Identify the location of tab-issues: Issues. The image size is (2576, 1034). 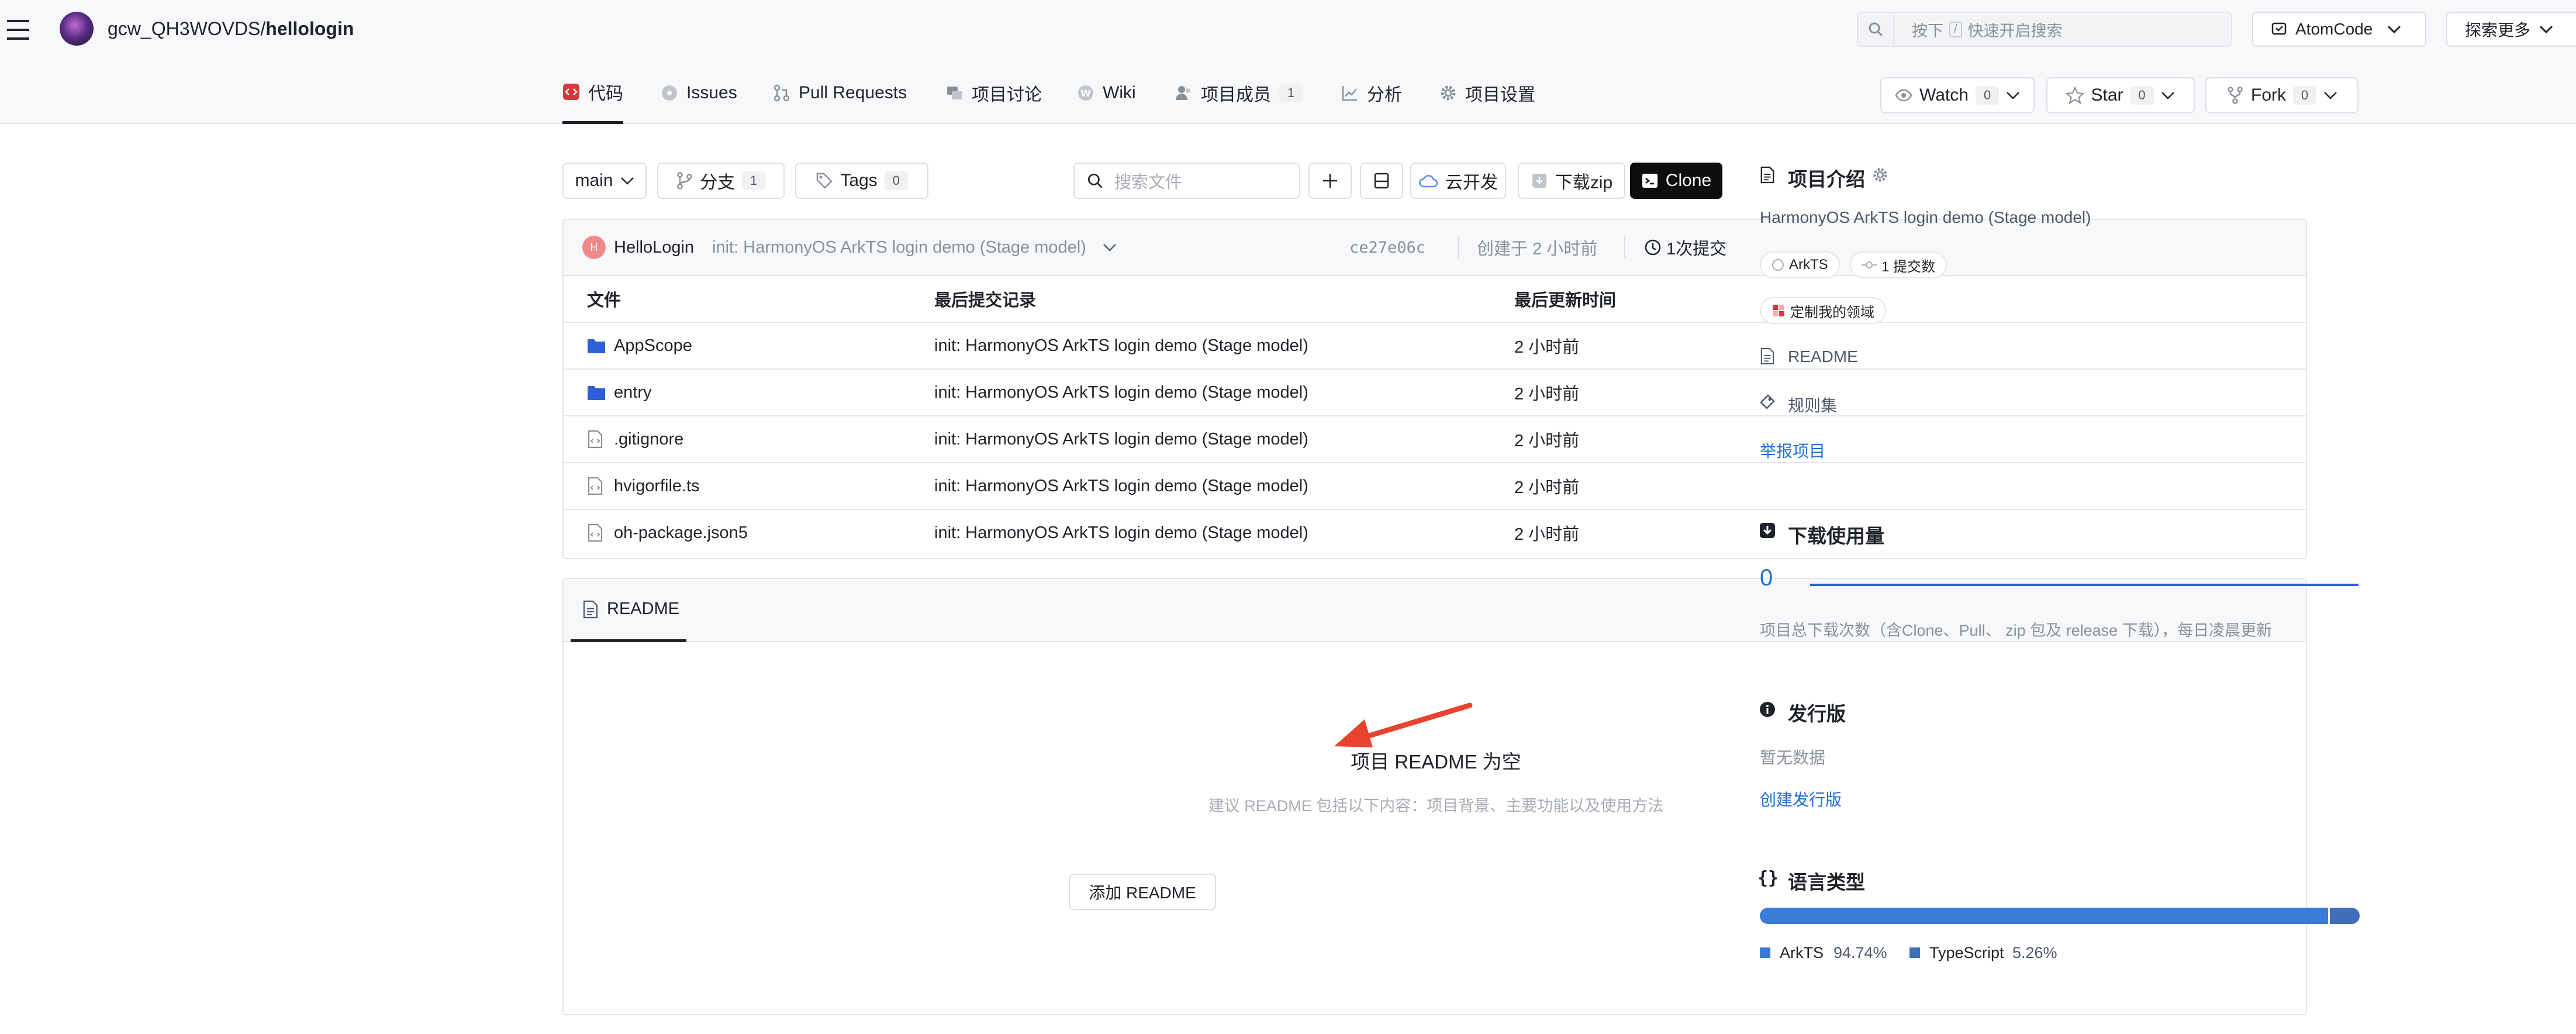
(699, 93).